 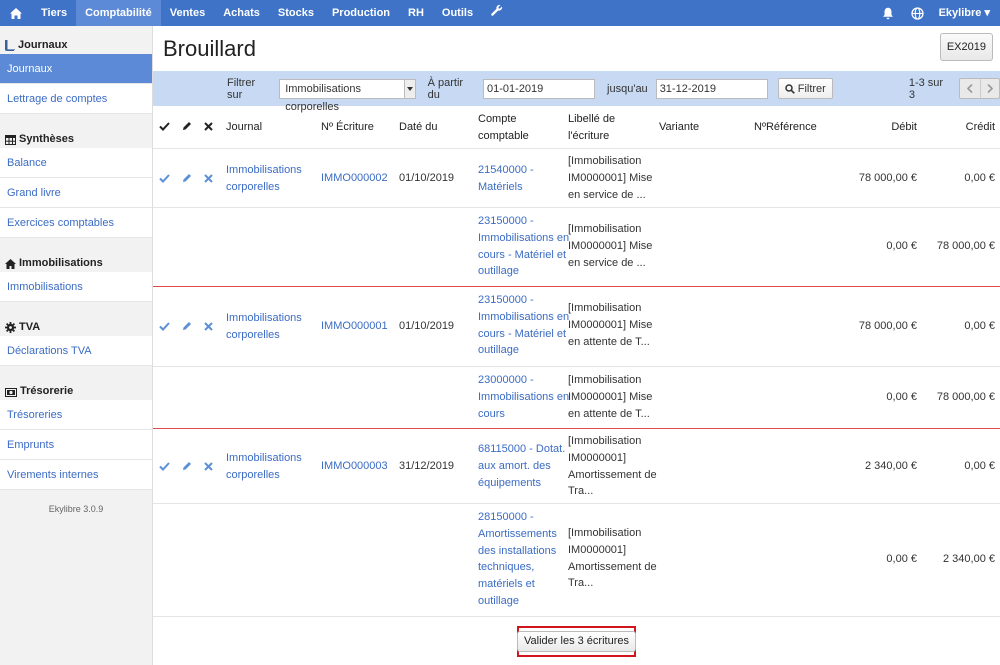 What do you see at coordinates (354, 326) in the screenshot?
I see `entry-number-link: IMMO000001` at bounding box center [354, 326].